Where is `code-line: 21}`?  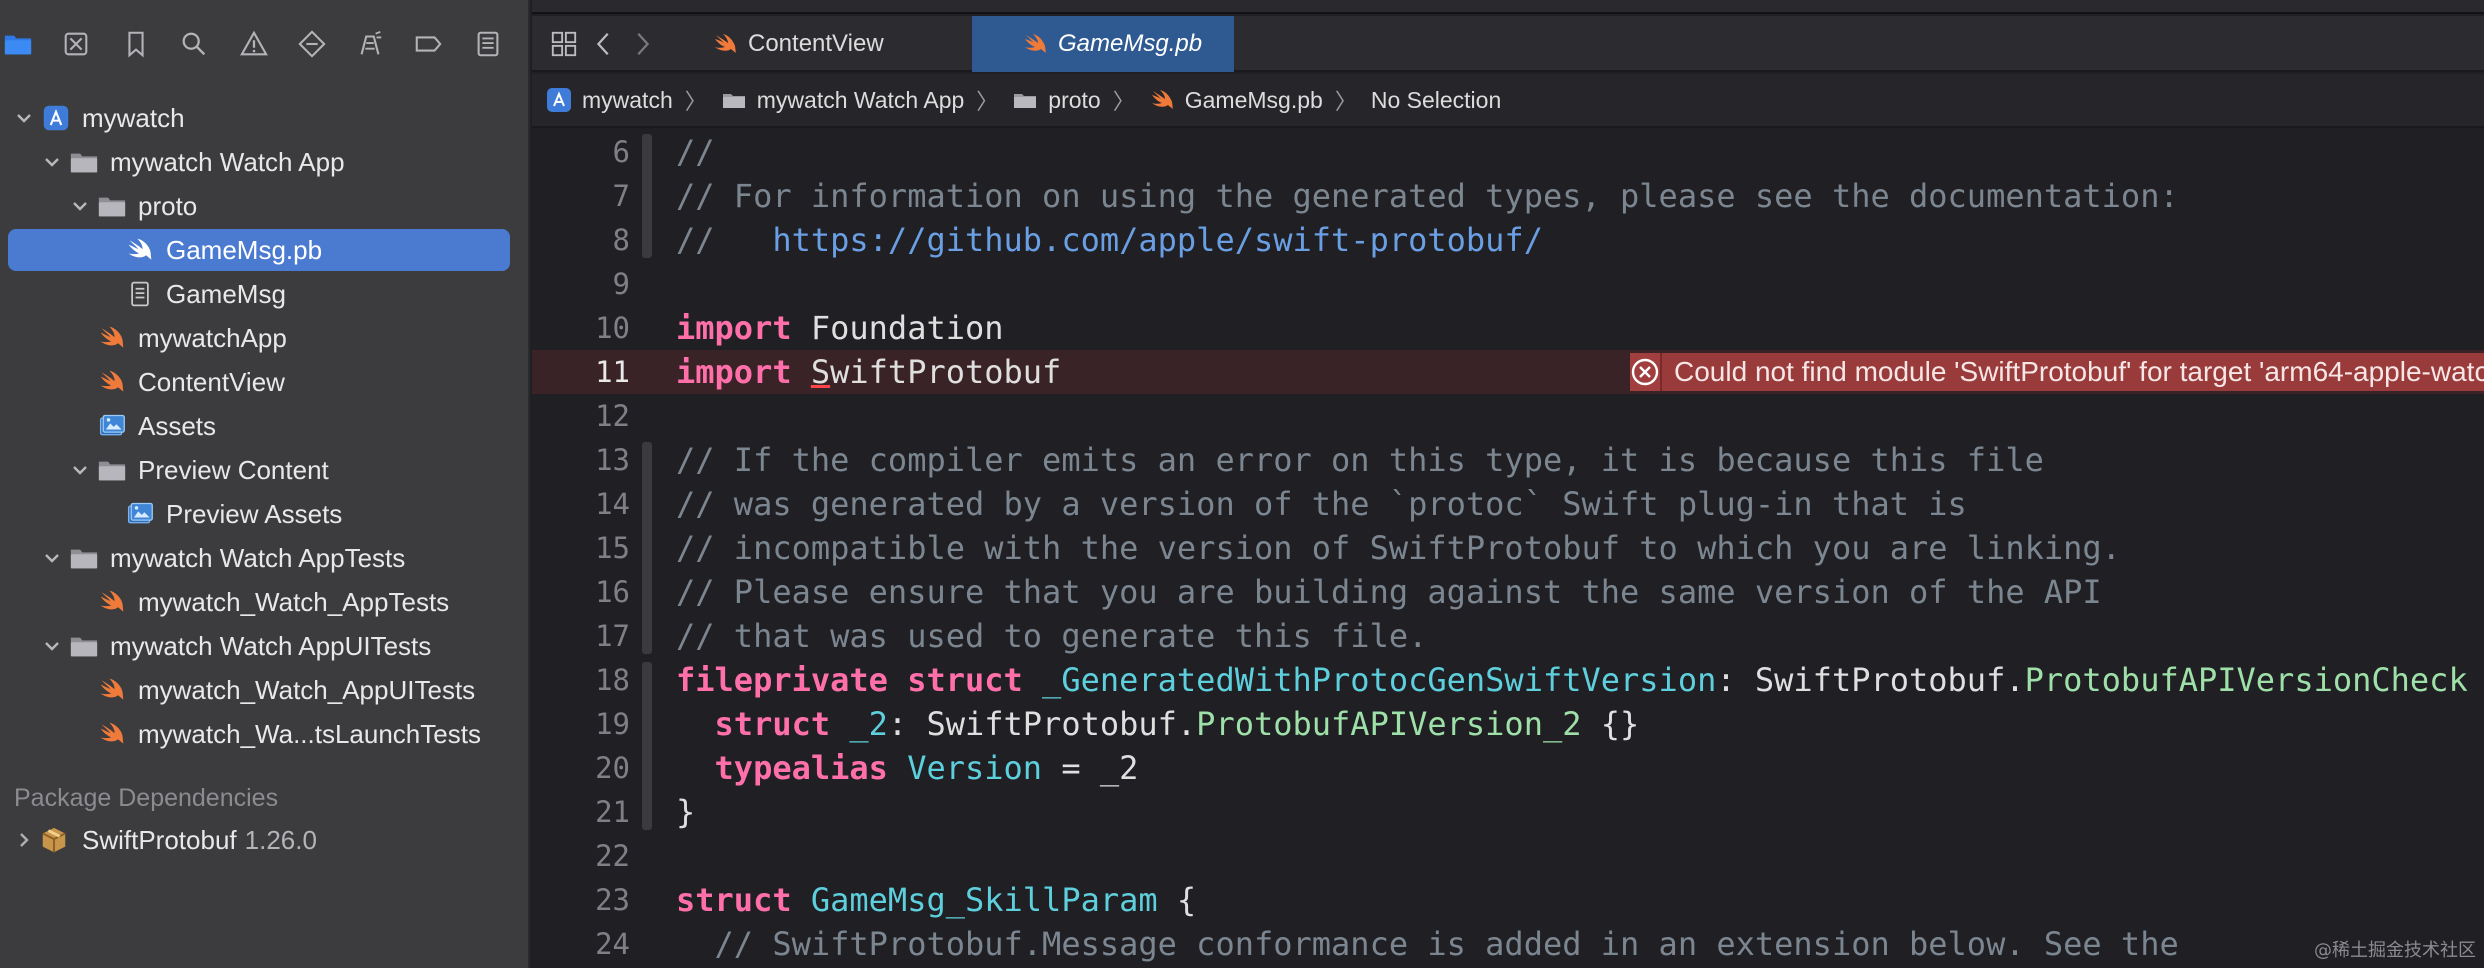 code-line: 21} is located at coordinates (1508, 812).